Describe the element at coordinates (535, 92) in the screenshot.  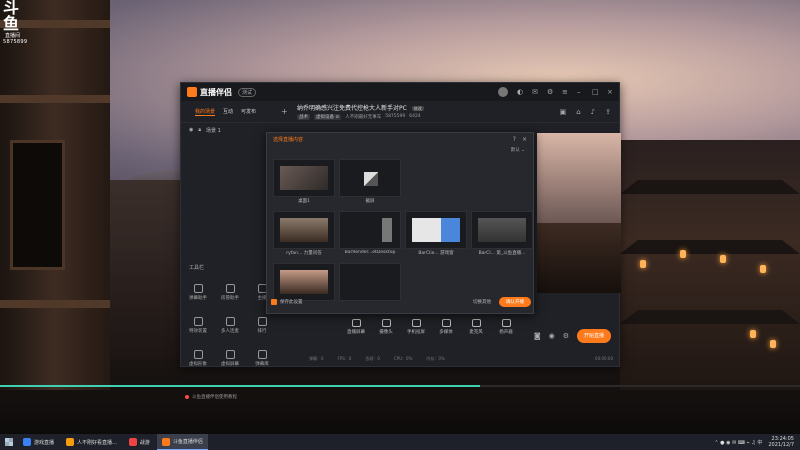
I see `message-icon: ✉` at that location.